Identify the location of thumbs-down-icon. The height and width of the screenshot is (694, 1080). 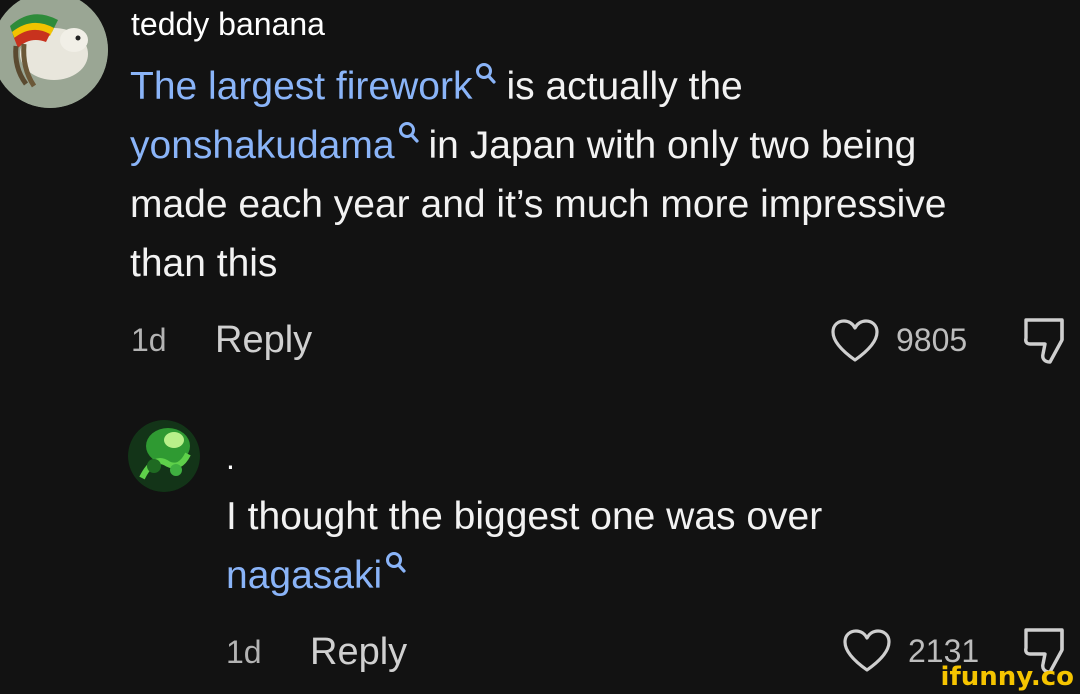
(1044, 341).